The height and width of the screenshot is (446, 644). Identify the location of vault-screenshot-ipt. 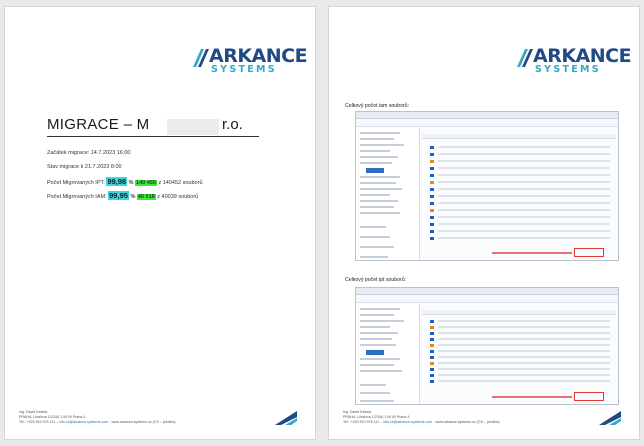
(487, 346).